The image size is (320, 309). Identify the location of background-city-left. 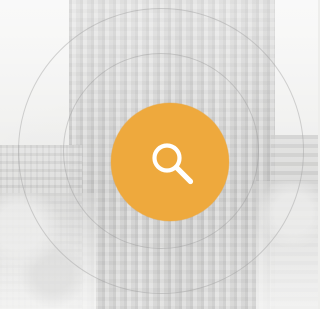
(48, 251).